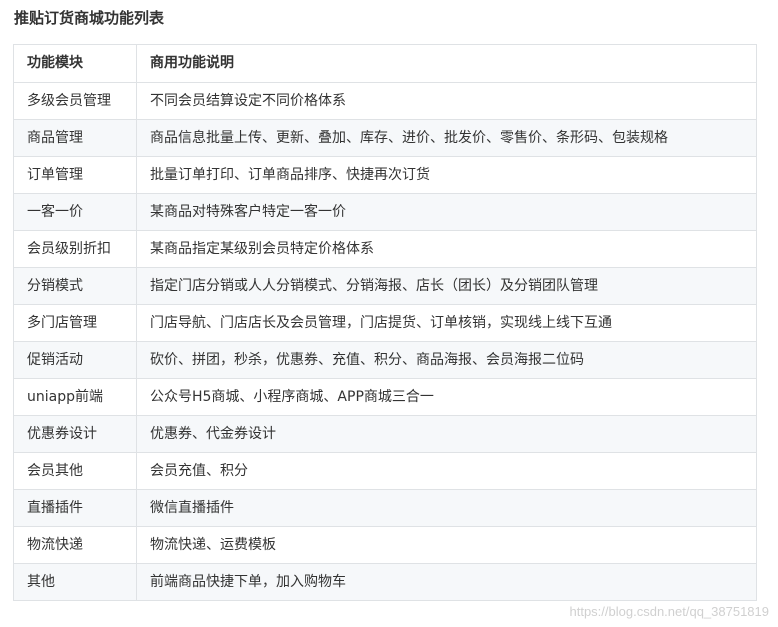  Describe the element at coordinates (75, 508) in the screenshot. I see `module-cell: 直播插件` at that location.